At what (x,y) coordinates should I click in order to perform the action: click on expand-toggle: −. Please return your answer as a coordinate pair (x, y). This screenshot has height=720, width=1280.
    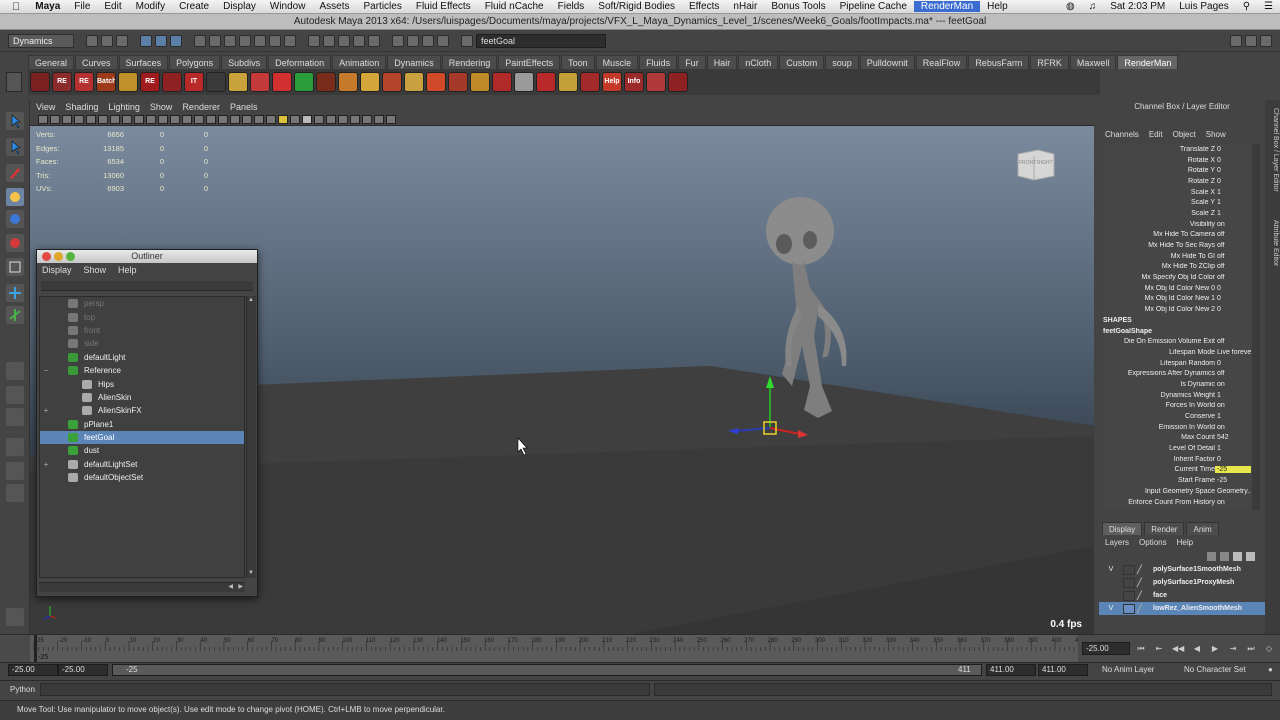
    Looking at the image, I should click on (46, 370).